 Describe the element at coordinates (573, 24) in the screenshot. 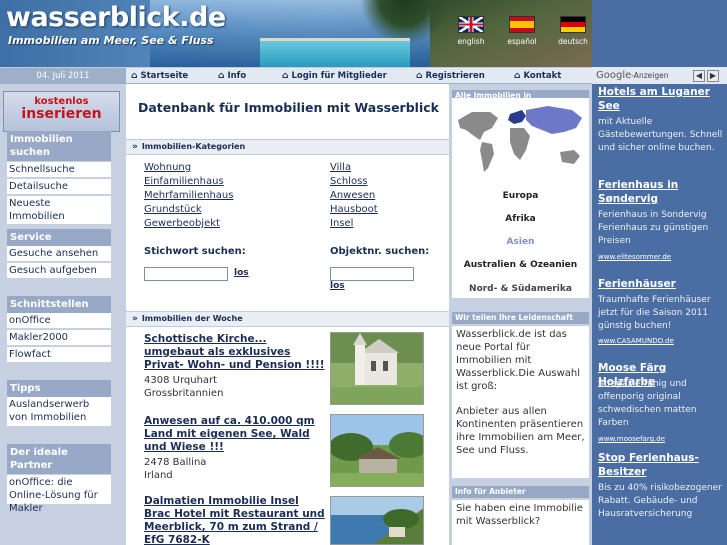

I see `germany-flag-icon` at that location.